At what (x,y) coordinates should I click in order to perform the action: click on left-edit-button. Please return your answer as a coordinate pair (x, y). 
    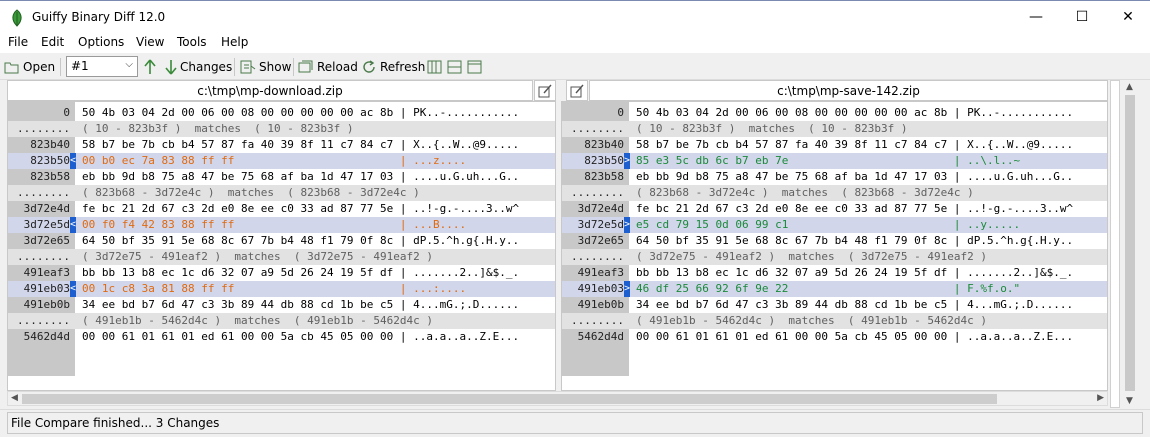
    Looking at the image, I should click on (545, 90).